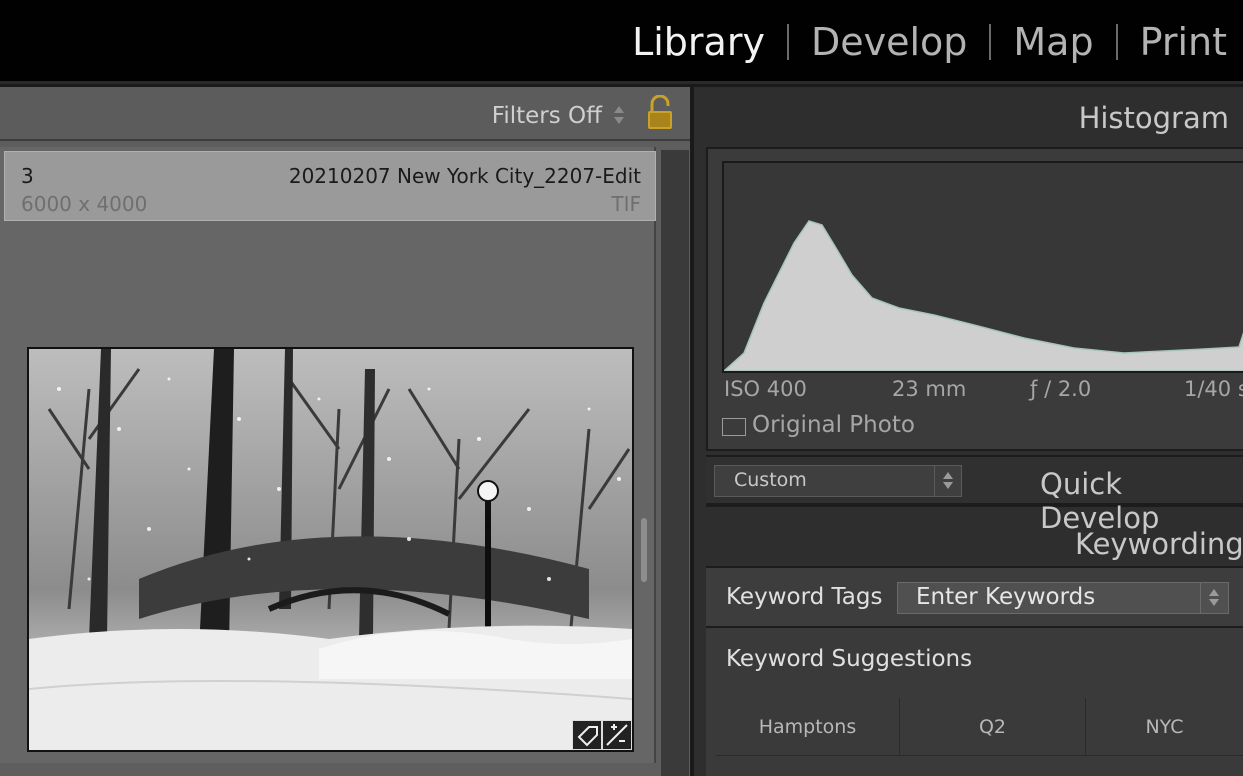 The height and width of the screenshot is (776, 1243). What do you see at coordinates (849, 659) in the screenshot?
I see `keyword-suggestions-label: Keyword Suggestions` at bounding box center [849, 659].